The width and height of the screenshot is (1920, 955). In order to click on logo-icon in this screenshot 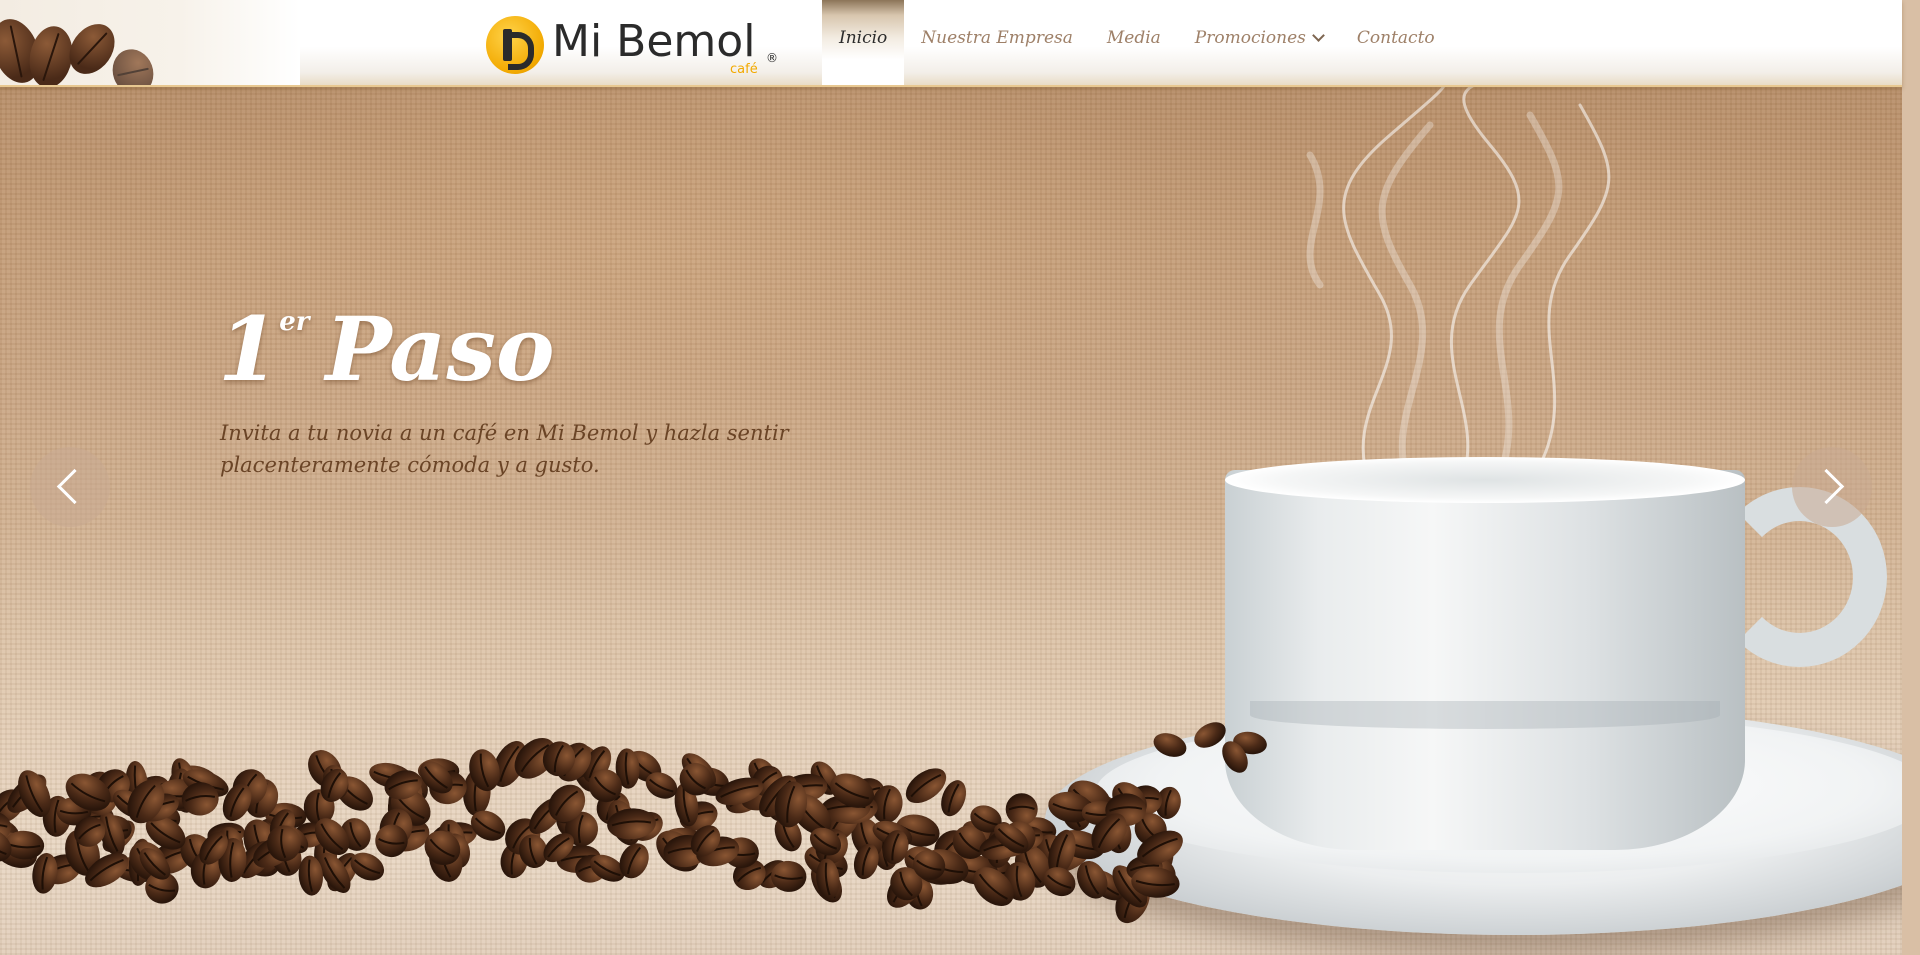, I will do `click(515, 45)`.